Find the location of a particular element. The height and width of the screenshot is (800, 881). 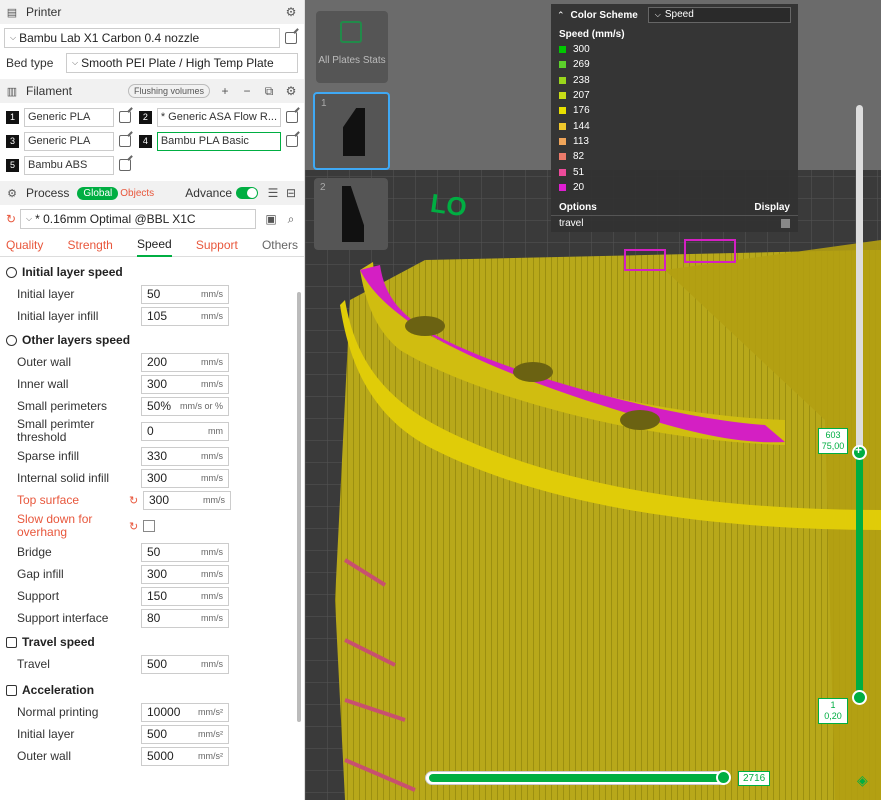

tab-quality: Quality is located at coordinates (24, 245).